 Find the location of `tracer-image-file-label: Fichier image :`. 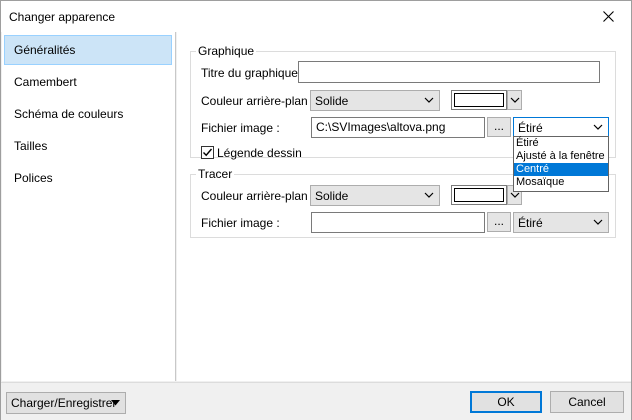

tracer-image-file-label: Fichier image : is located at coordinates (240, 223).